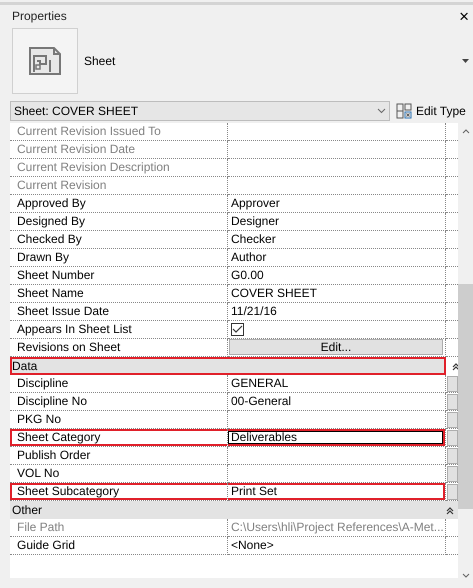 The height and width of the screenshot is (588, 473). What do you see at coordinates (464, 16) in the screenshot?
I see `close-button: ×` at bounding box center [464, 16].